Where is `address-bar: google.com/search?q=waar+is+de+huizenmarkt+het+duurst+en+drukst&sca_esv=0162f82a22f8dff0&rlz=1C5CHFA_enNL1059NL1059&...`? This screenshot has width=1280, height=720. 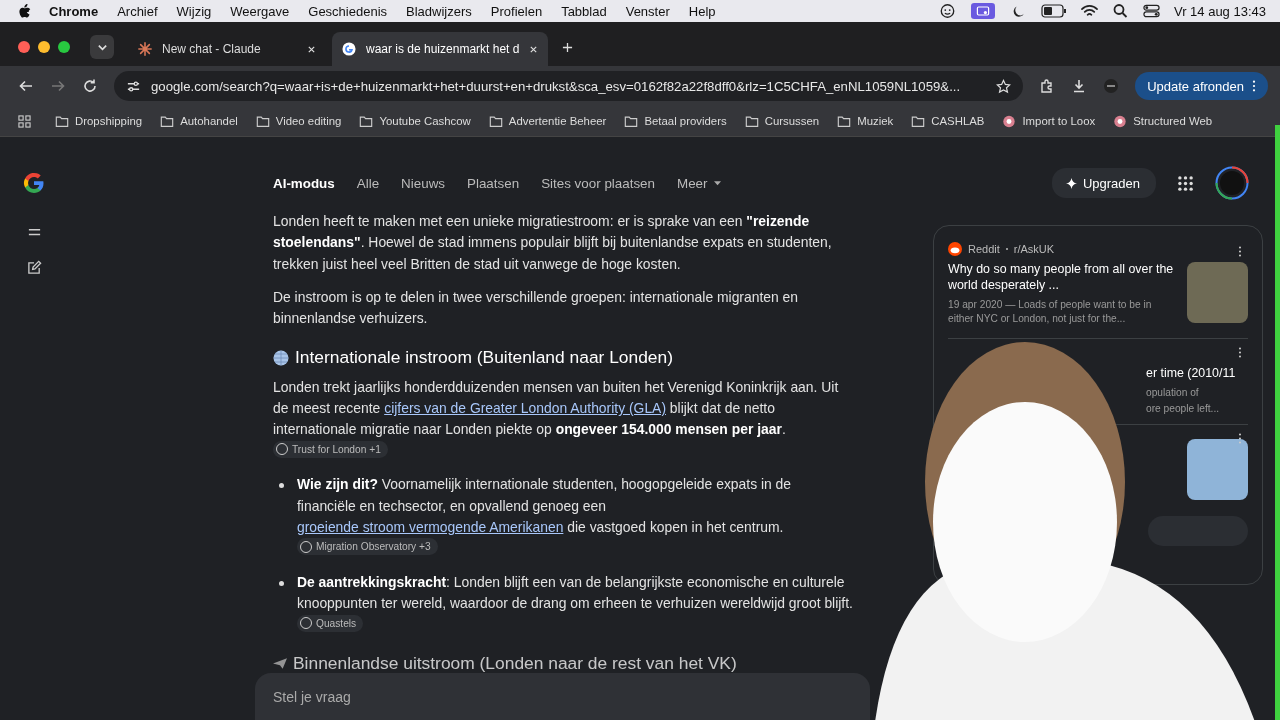 address-bar: google.com/search?q=waar+is+de+huizenmarkt+het+duurst+en+drukst&sca_esv=0162f82a22f8dff0&rlz=1C5CHFA_enNL1059NL1059&... is located at coordinates (569, 86).